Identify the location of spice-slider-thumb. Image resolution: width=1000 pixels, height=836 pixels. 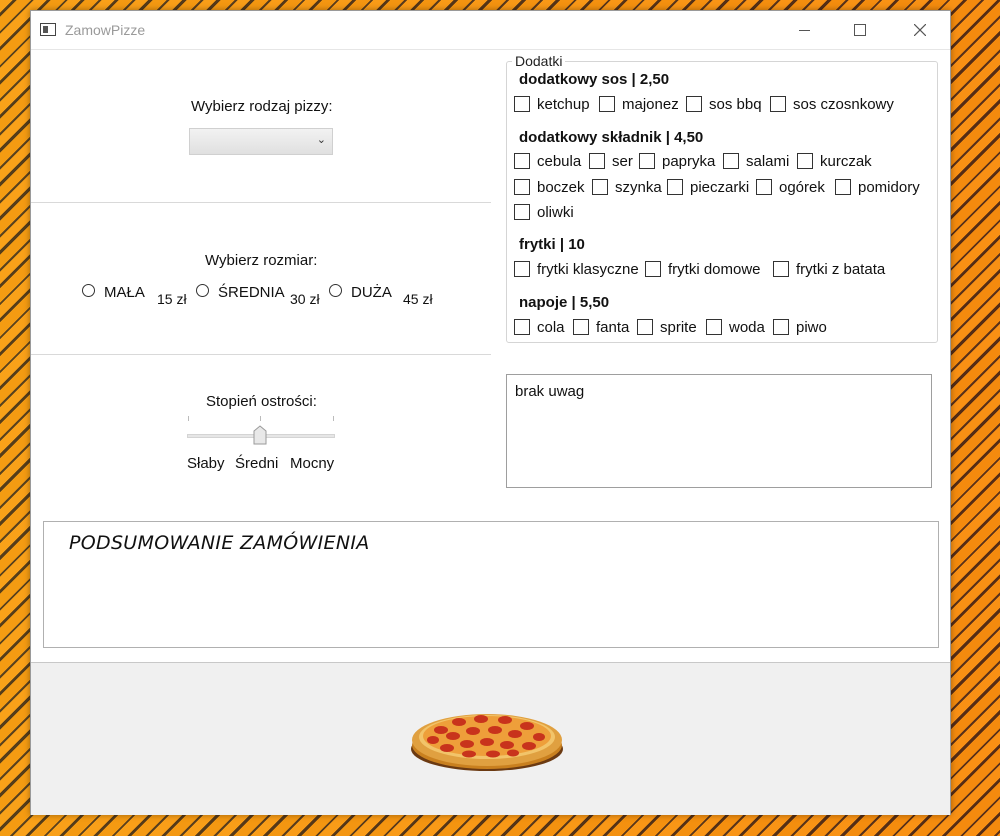
(260, 435).